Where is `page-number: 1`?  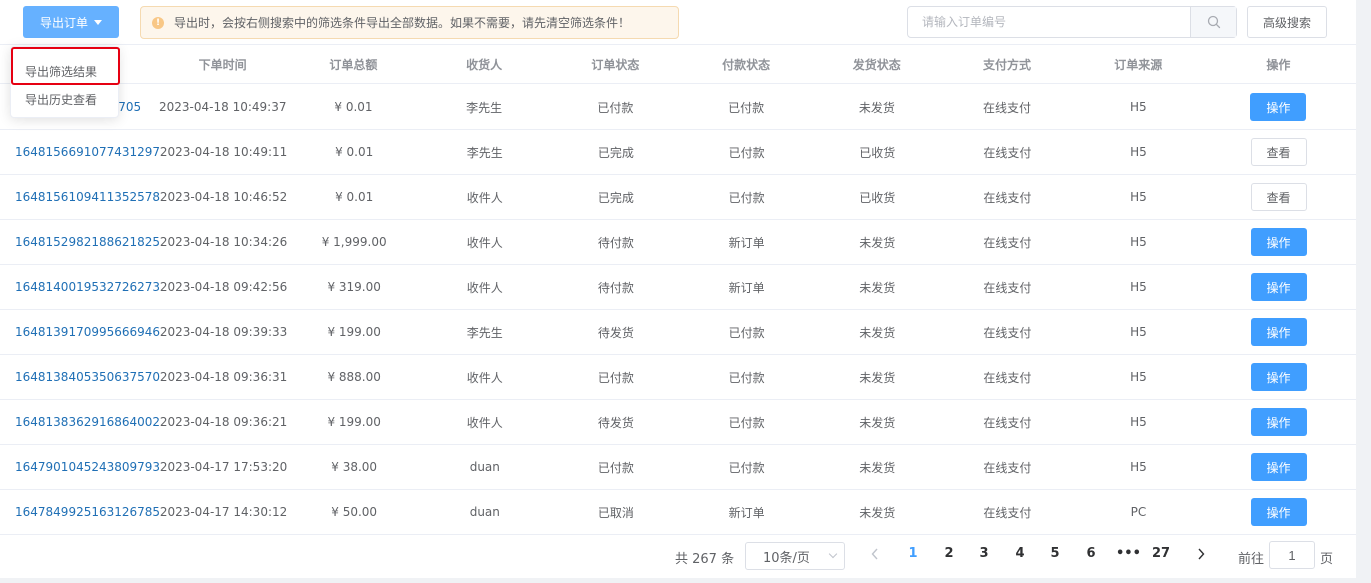 page-number: 1 is located at coordinates (913, 553).